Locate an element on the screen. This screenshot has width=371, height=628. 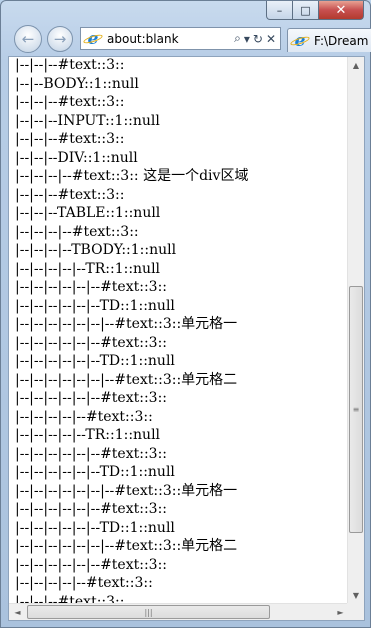
horizontal-scroll-thumb: ||| is located at coordinates (148, 612).